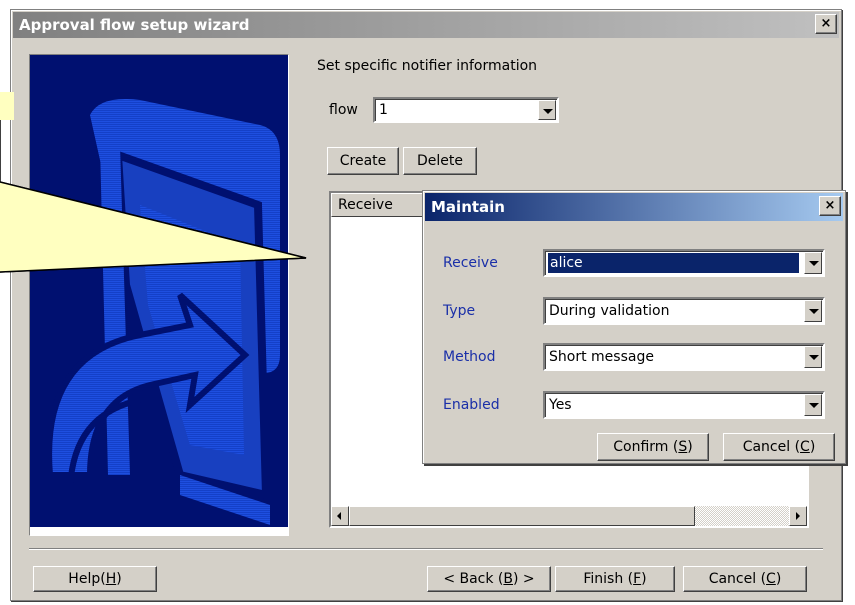 Image resolution: width=855 pixels, height=605 pixels. Describe the element at coordinates (466, 110) in the screenshot. I see `flow-select: 1` at that location.